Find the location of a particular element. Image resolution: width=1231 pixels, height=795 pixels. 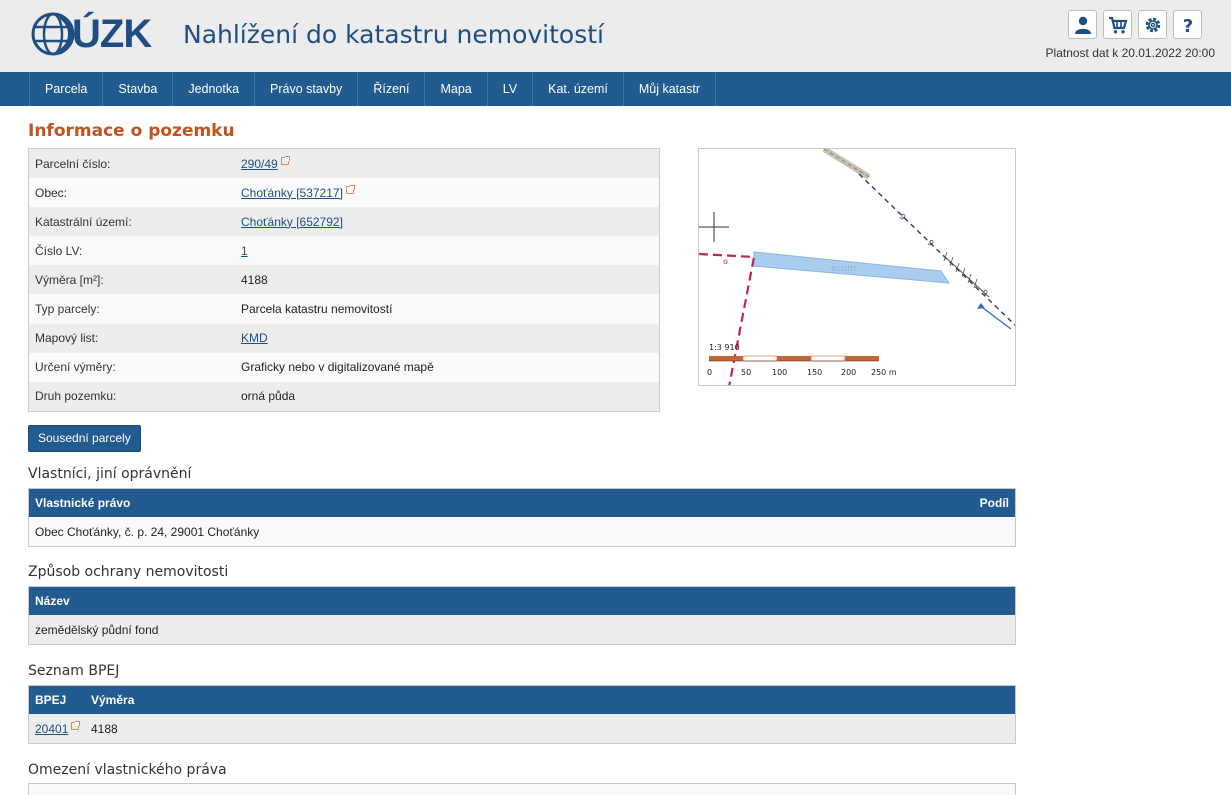

info-value: Graficky nebo v digitalizované mapě is located at coordinates (337, 367).